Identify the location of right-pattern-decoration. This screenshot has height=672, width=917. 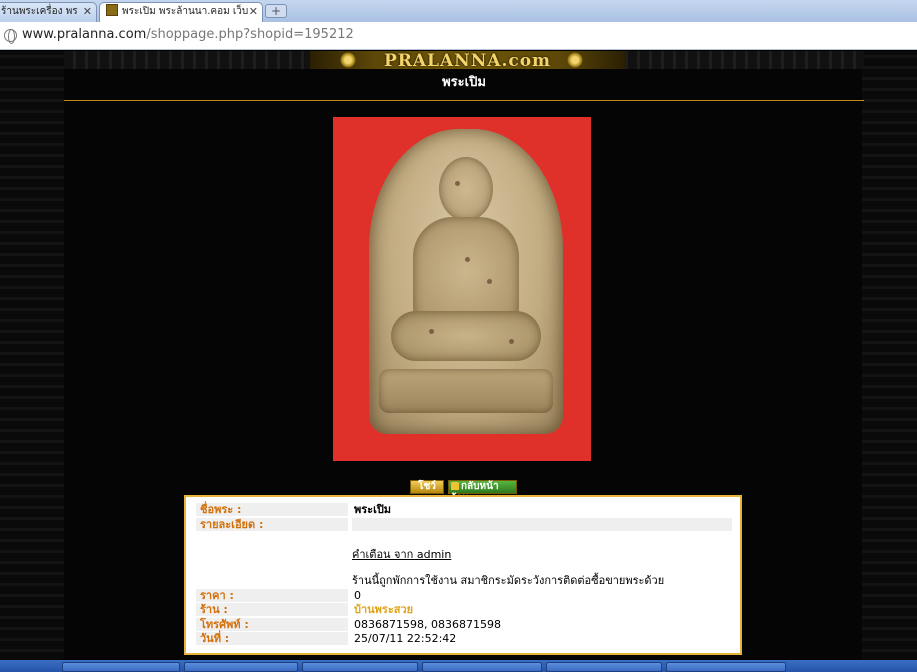
(889, 355).